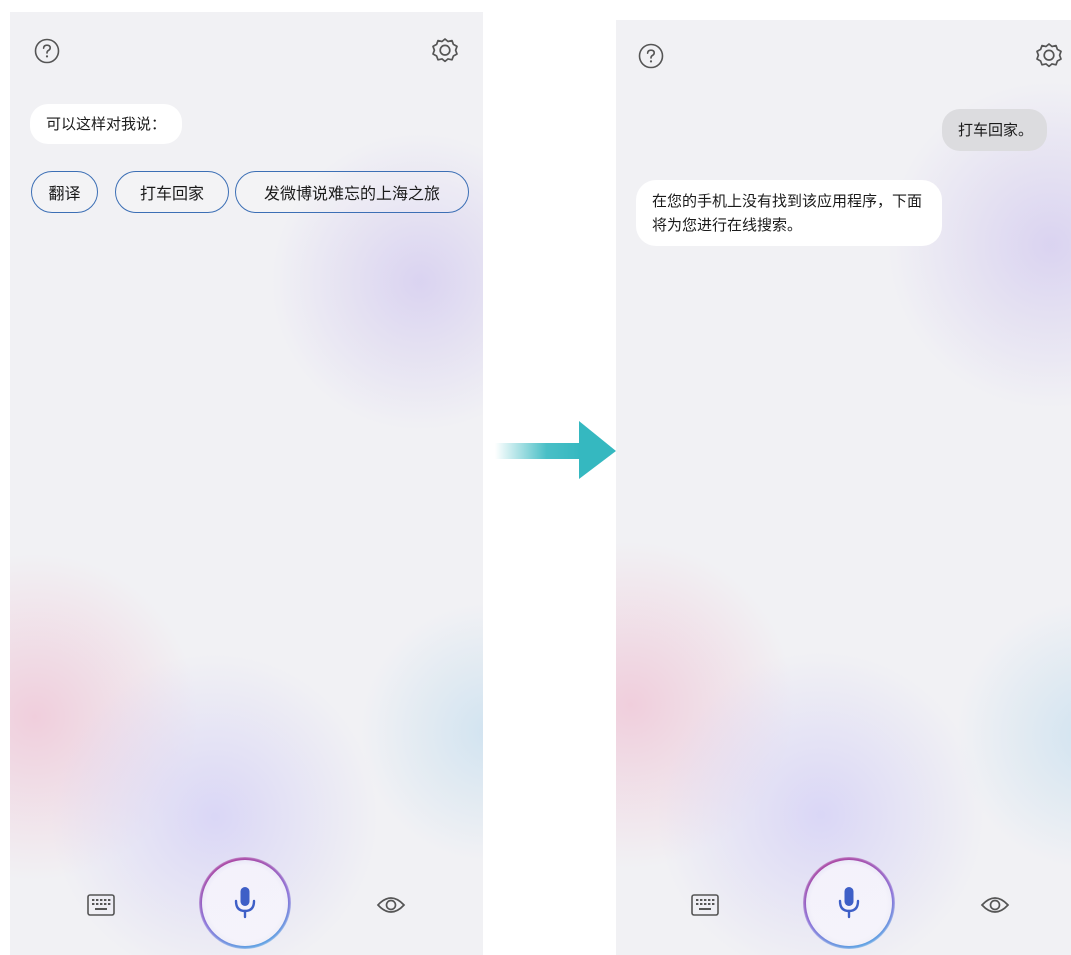 The height and width of the screenshot is (955, 1071). Describe the element at coordinates (64, 192) in the screenshot. I see `chip-translate: 翻译` at that location.